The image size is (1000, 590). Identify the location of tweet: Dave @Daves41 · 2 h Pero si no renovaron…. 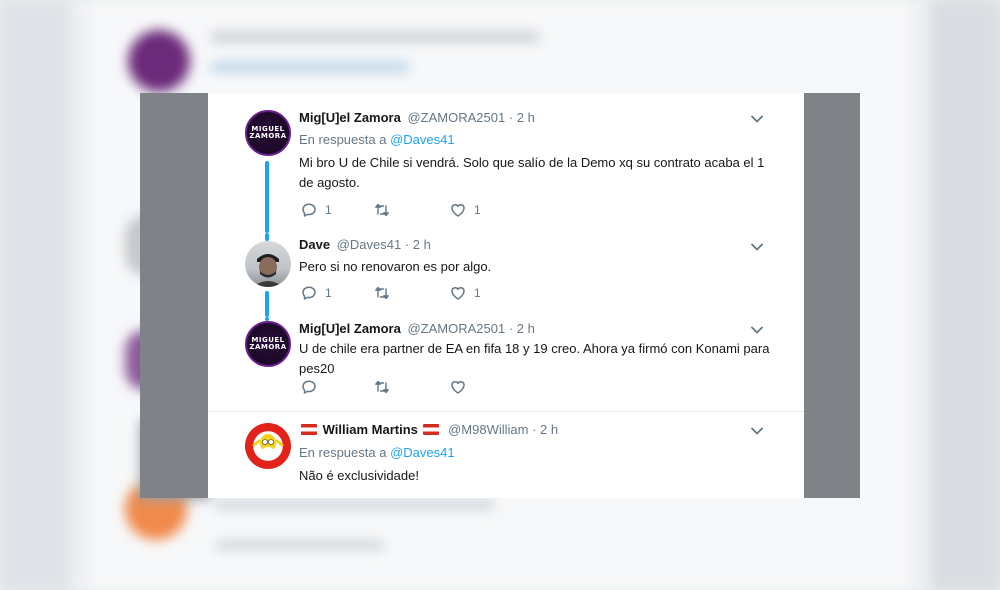
(506, 275).